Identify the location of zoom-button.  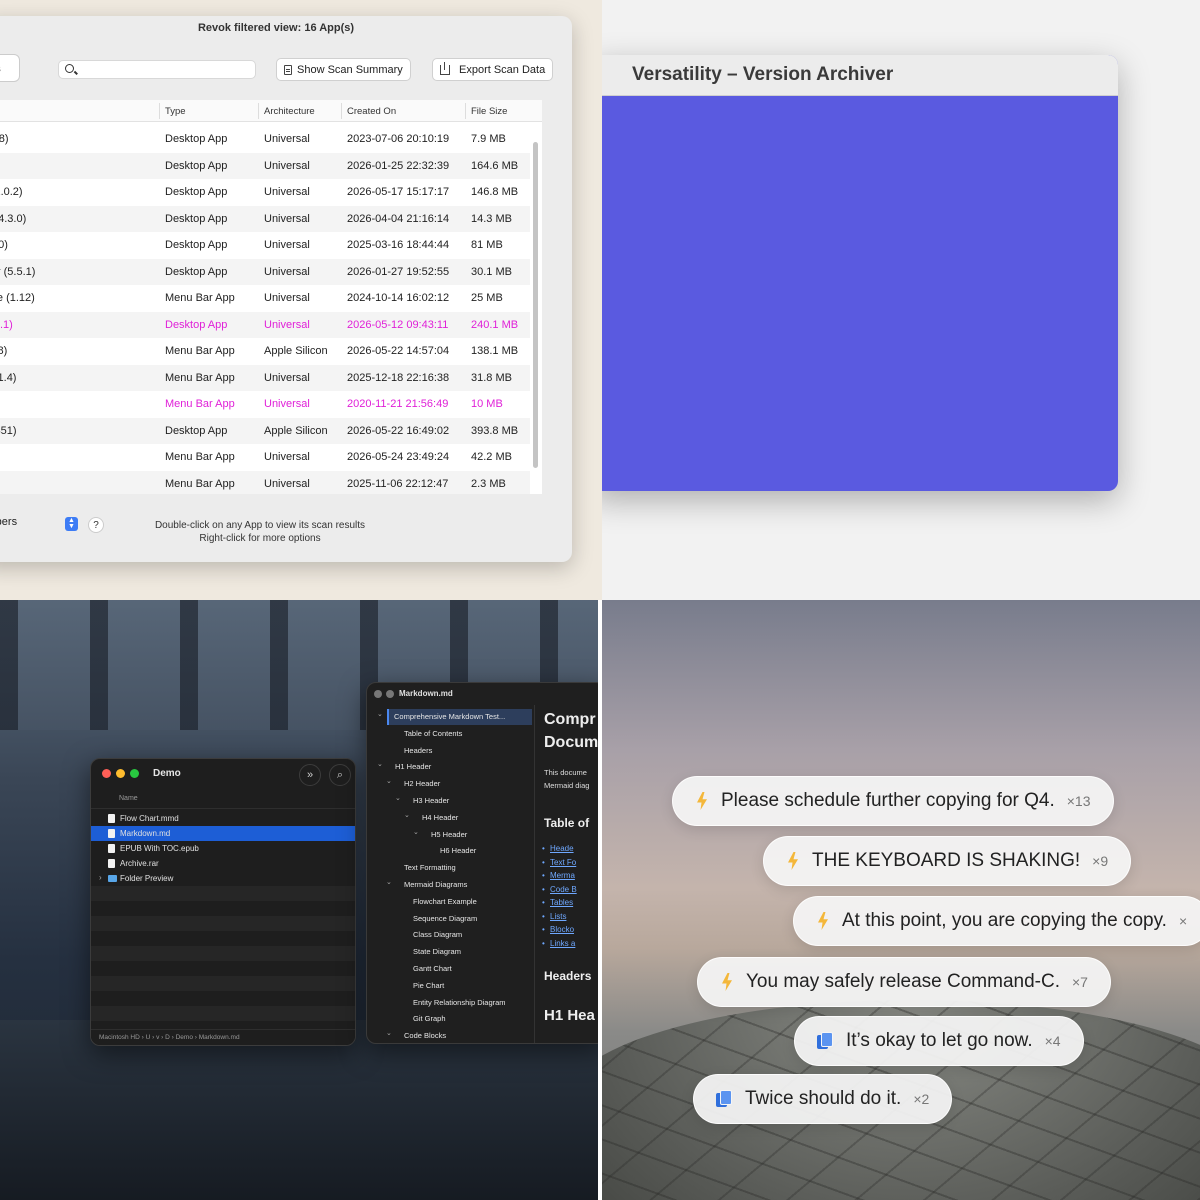
(134, 773).